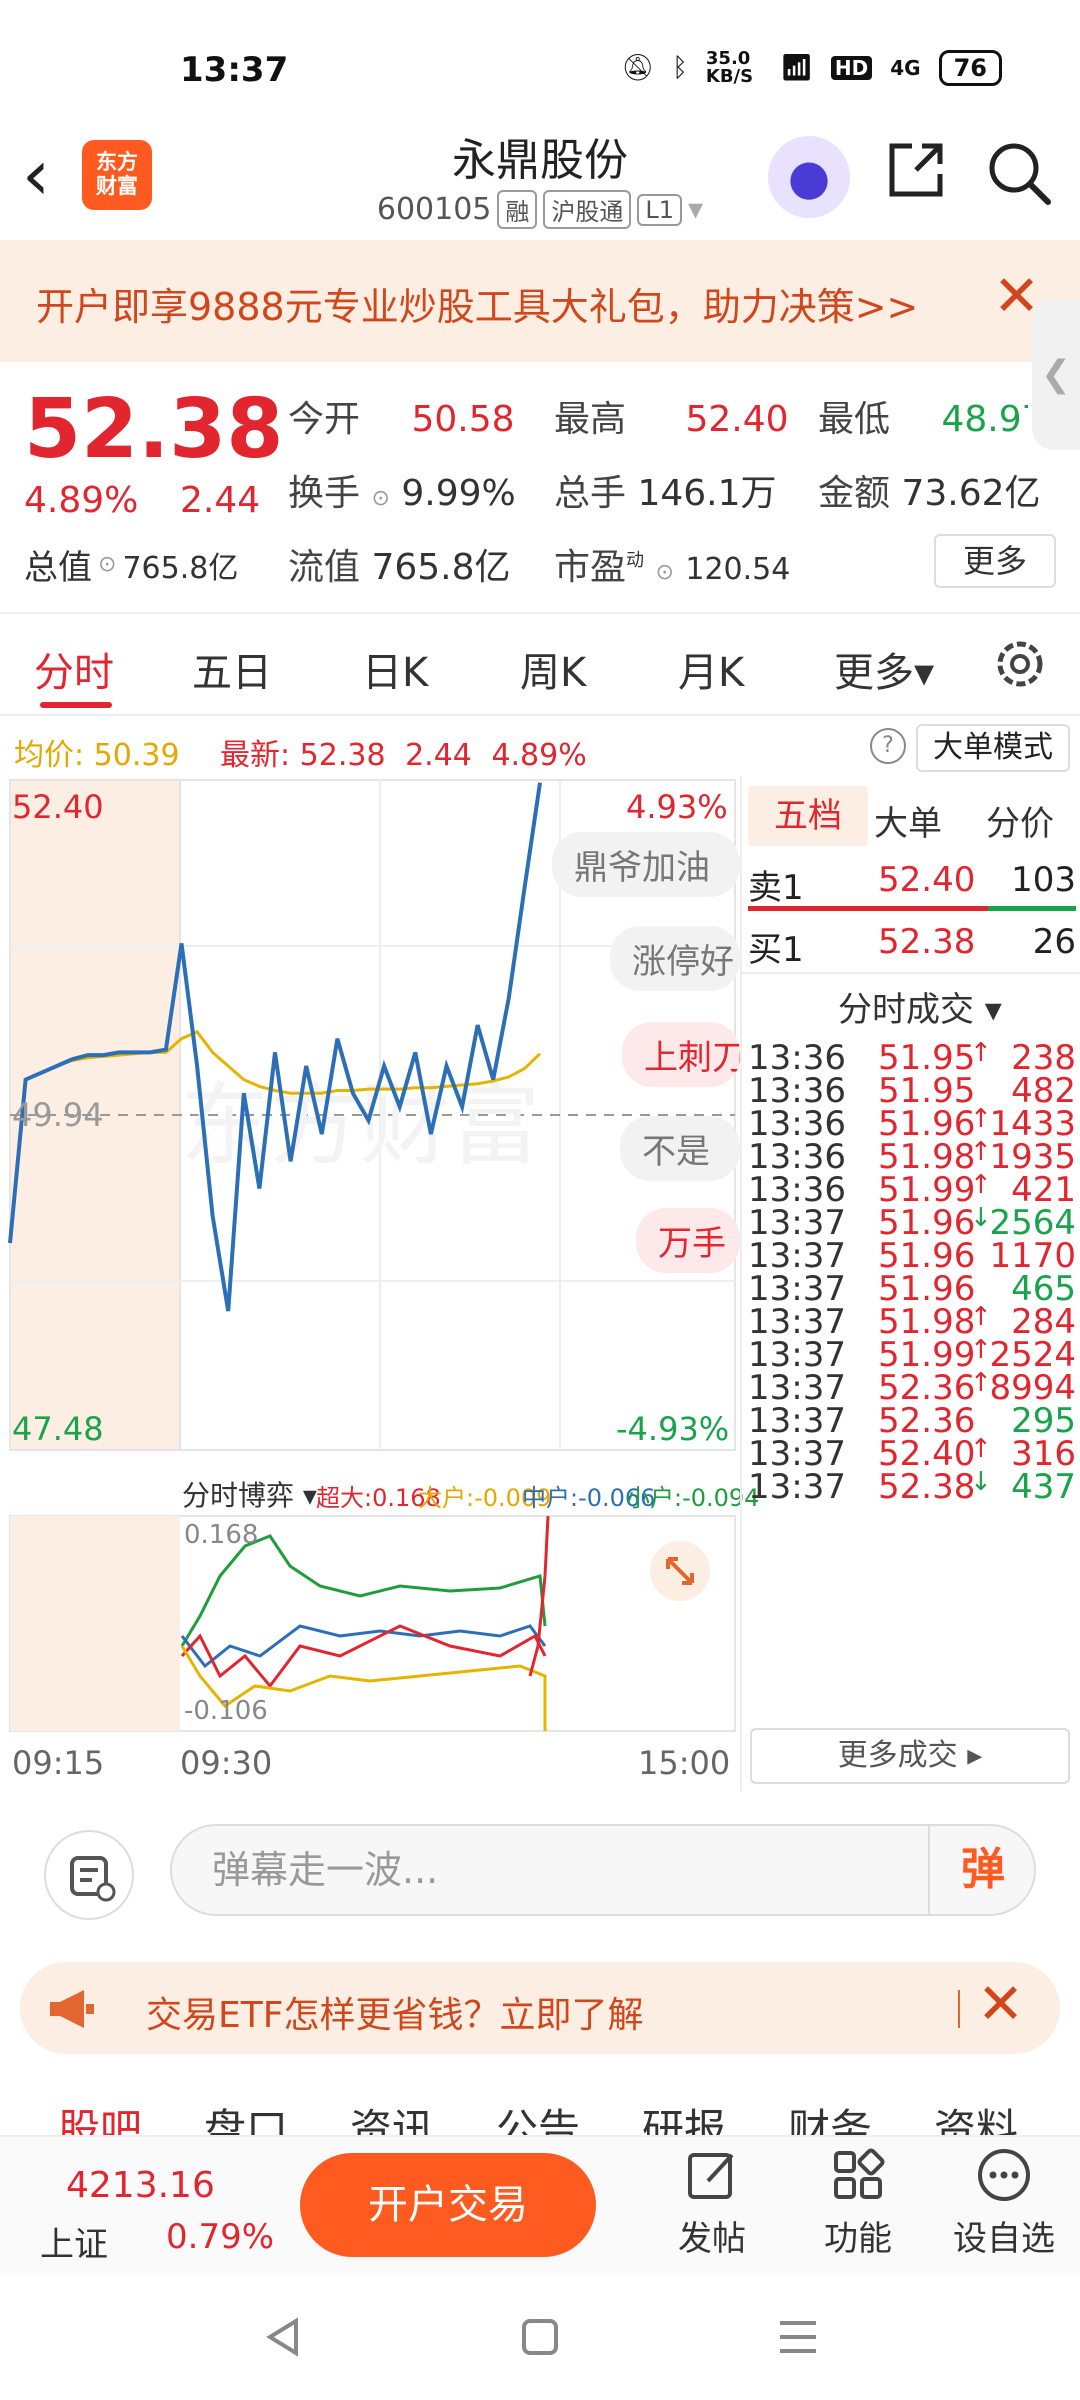 The image size is (1080, 2400). I want to click on connect-tag: 沪股通, so click(587, 209).